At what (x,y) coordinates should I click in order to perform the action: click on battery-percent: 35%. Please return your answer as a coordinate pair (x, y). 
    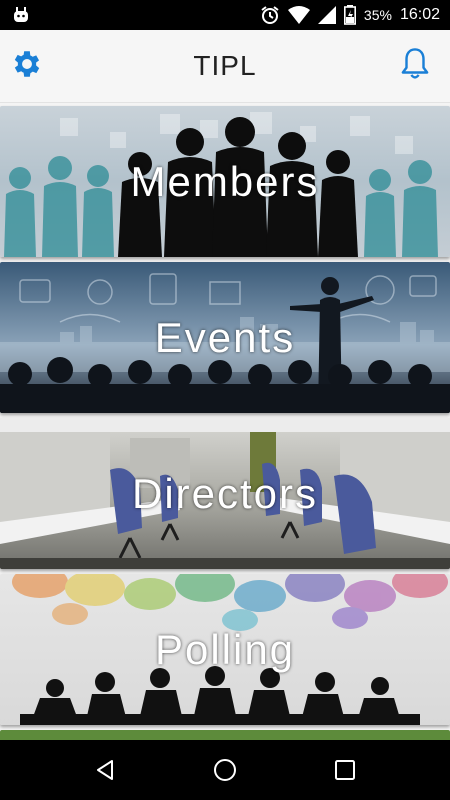
    Looking at the image, I should click on (377, 15).